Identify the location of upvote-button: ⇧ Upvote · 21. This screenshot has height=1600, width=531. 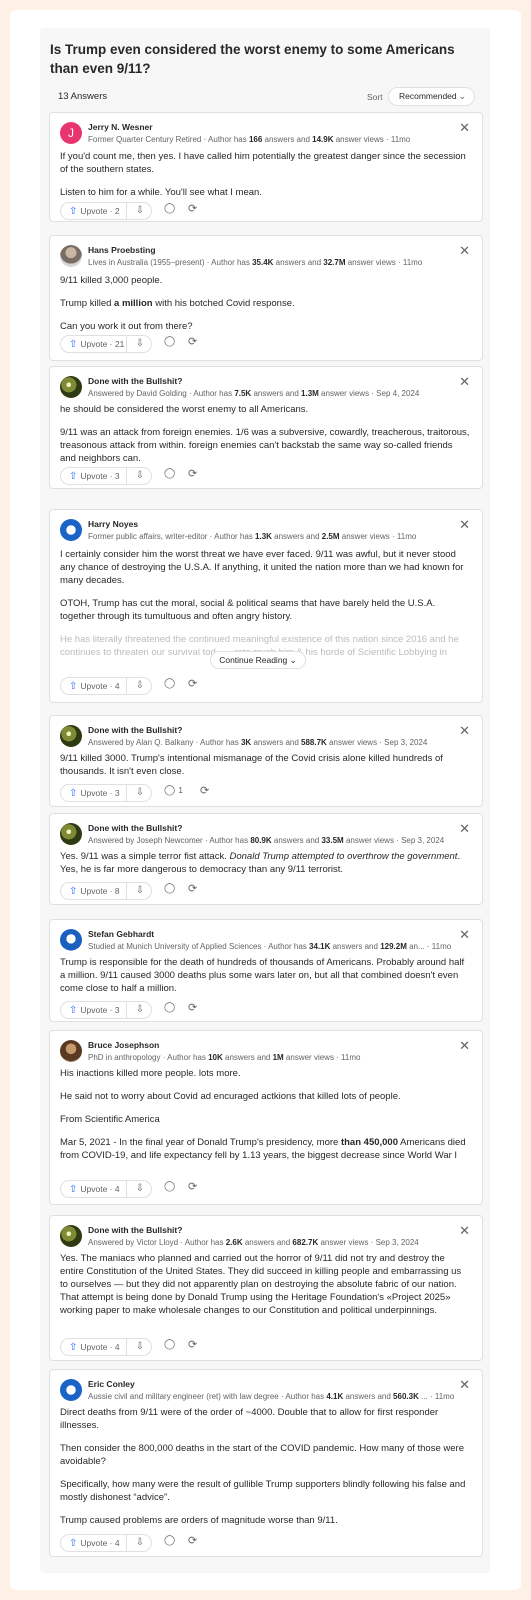
(94, 344).